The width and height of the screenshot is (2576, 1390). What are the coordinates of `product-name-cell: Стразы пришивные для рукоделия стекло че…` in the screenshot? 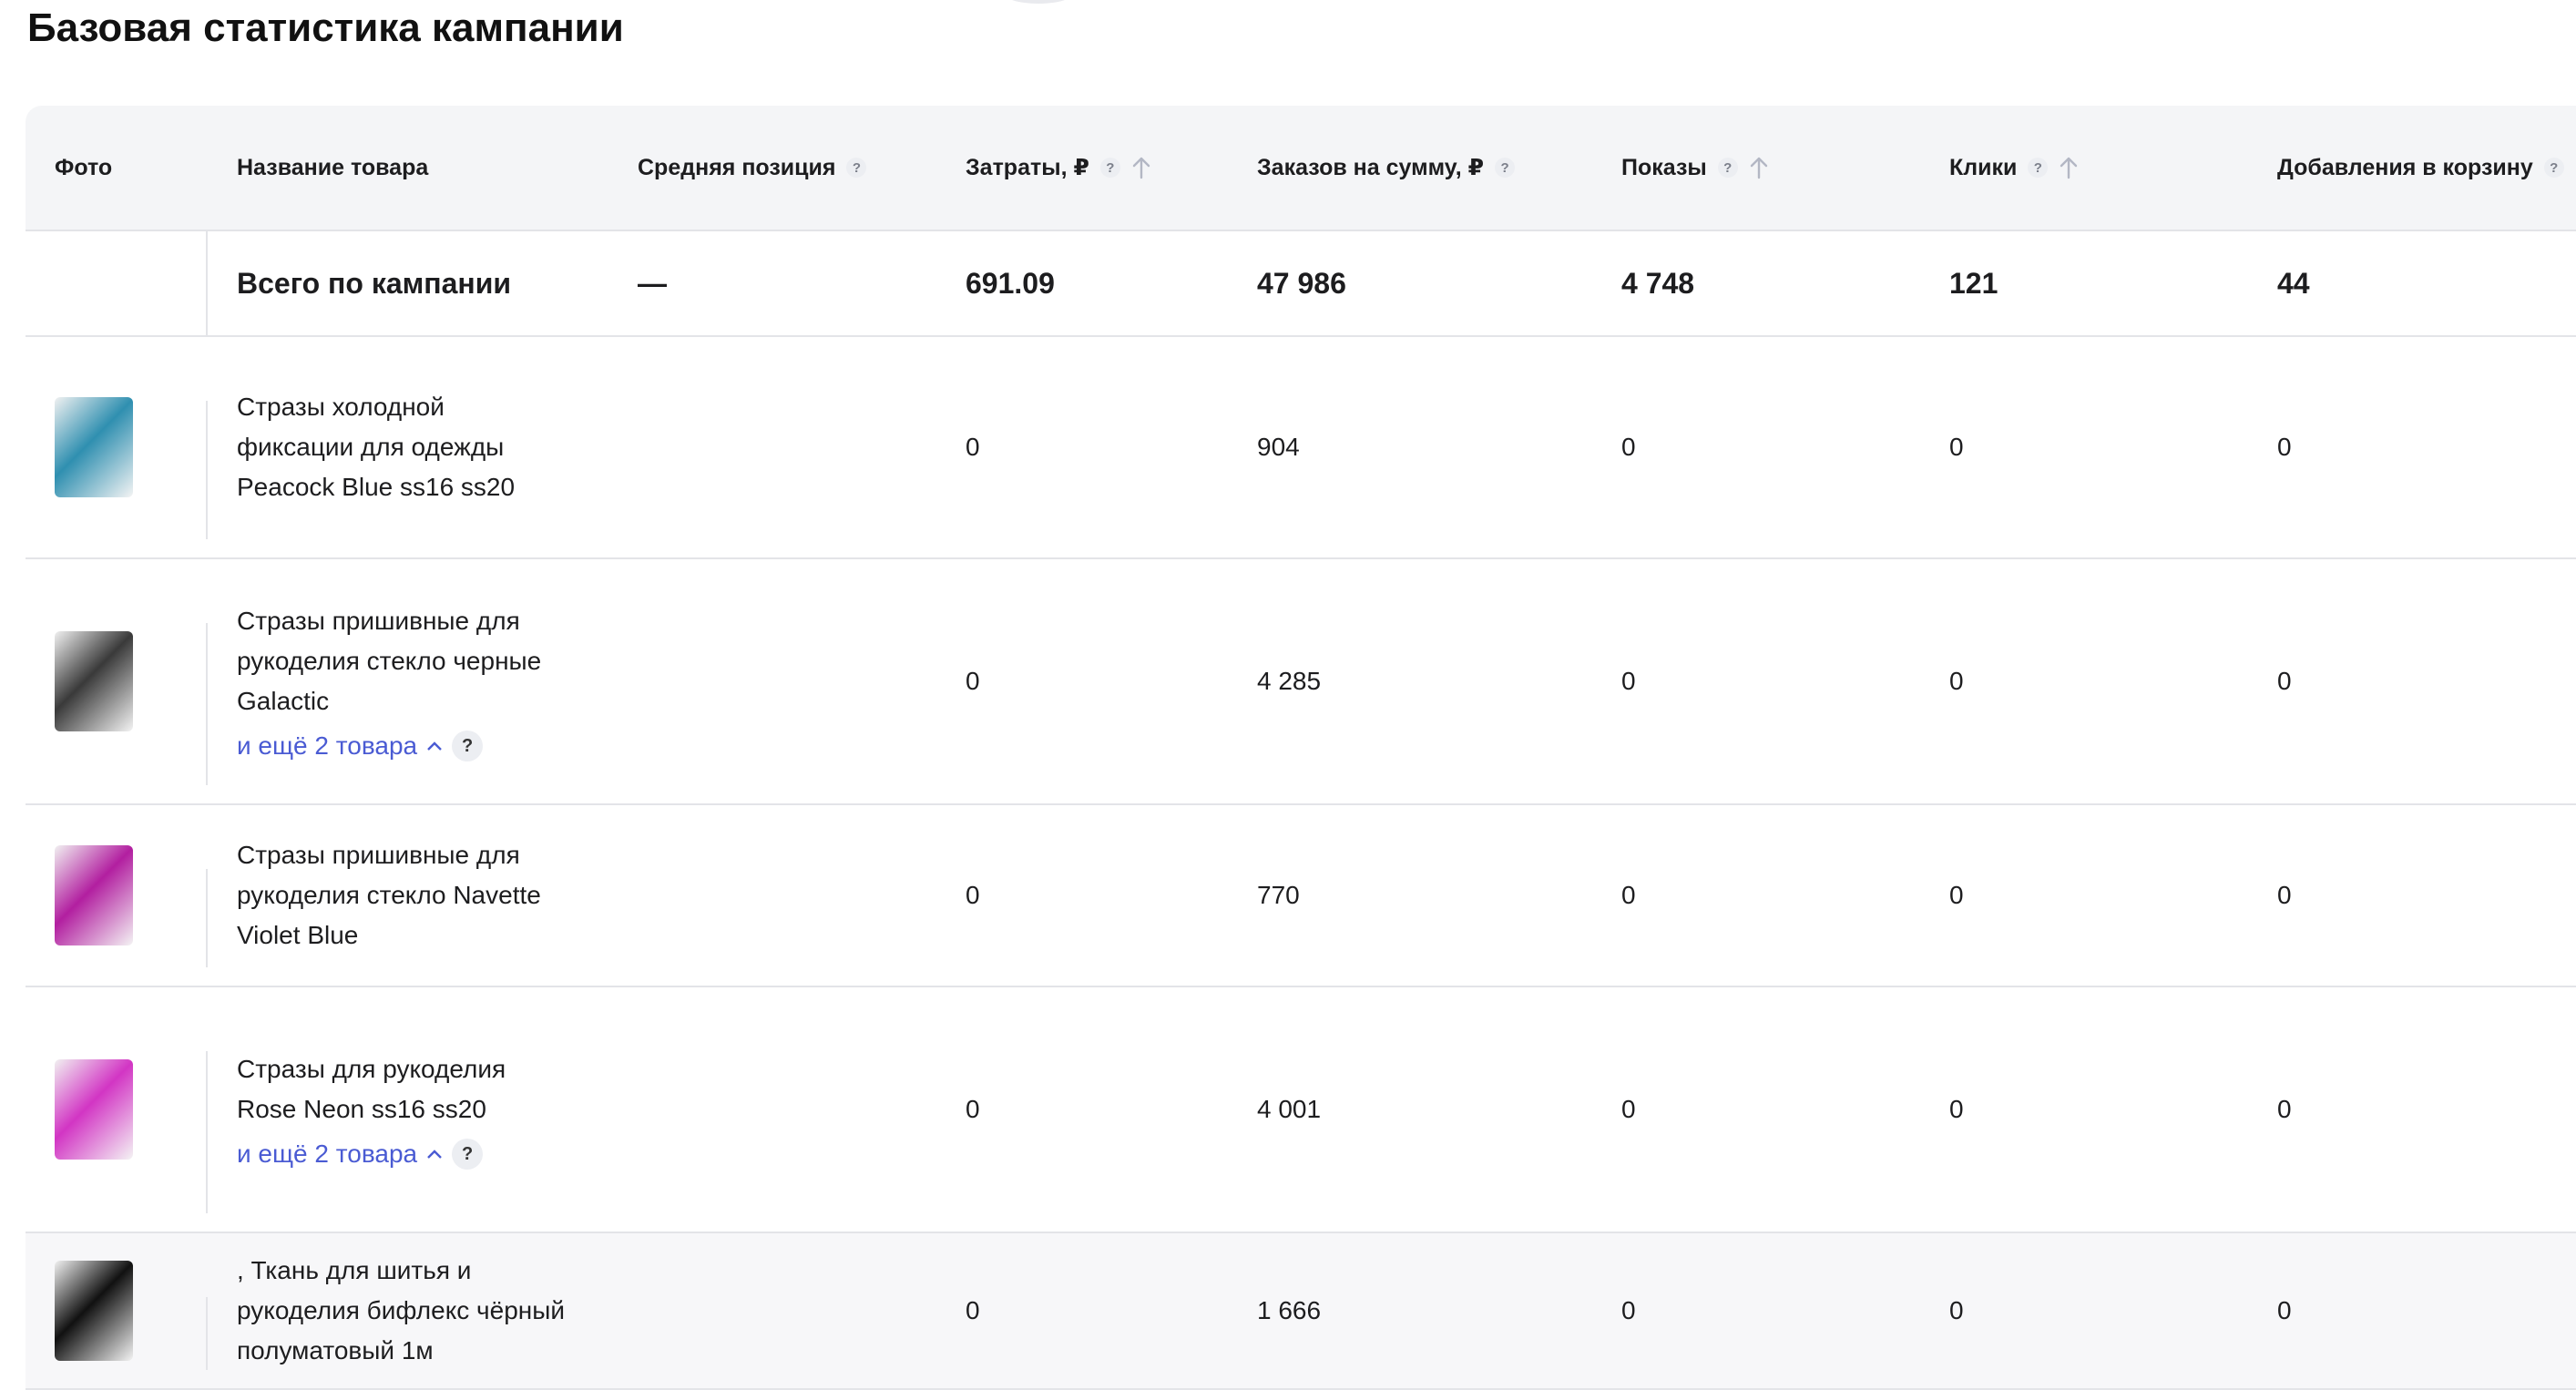 It's located at (401, 681).